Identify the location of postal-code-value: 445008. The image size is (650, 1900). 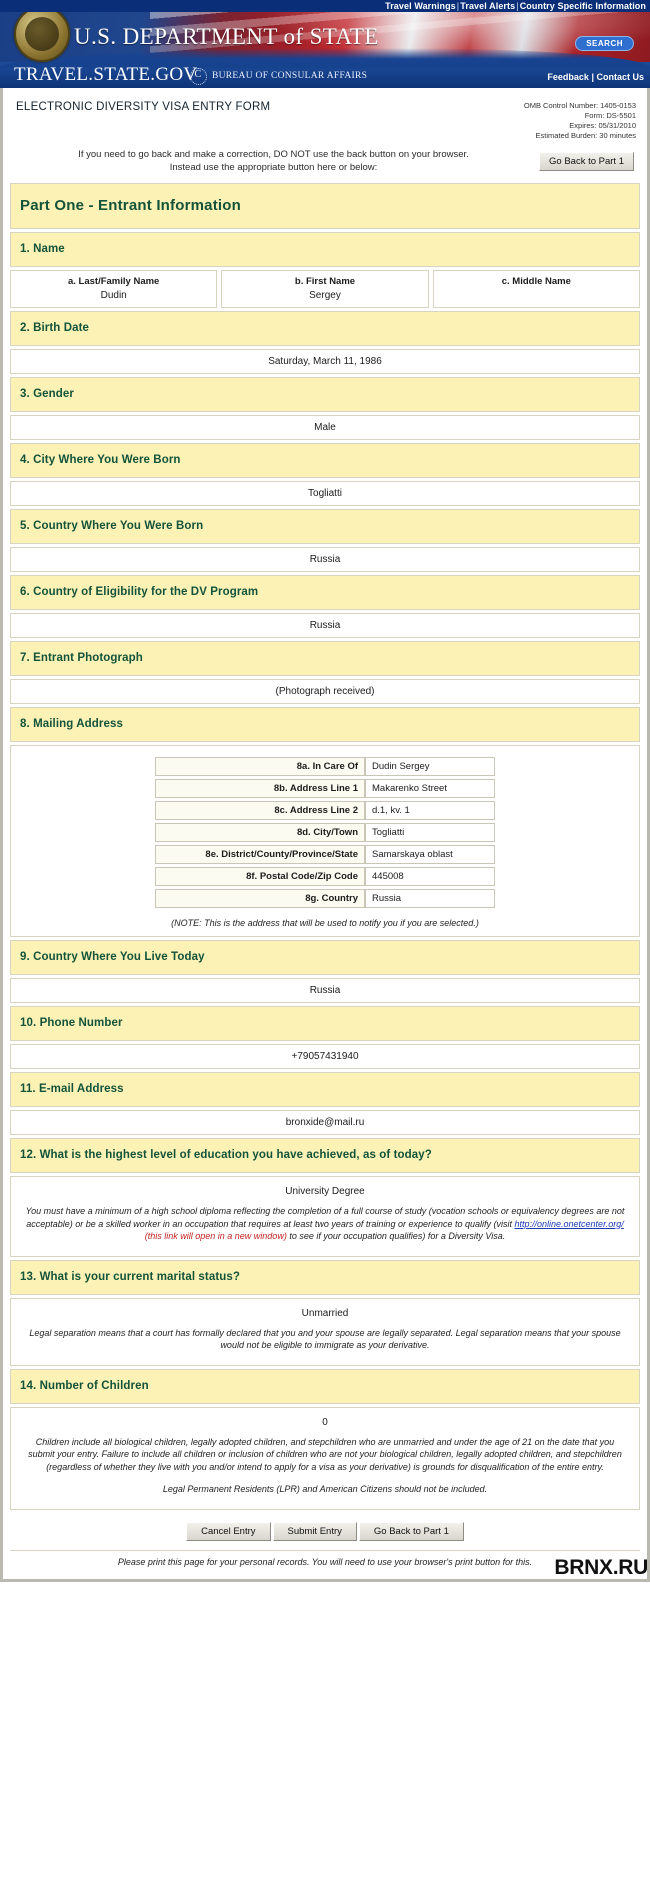
(430, 876).